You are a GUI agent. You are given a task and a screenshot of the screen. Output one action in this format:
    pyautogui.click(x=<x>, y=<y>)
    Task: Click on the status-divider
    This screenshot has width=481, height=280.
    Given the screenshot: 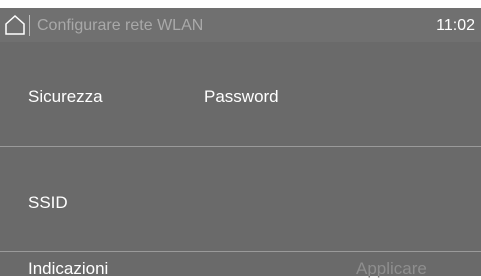 What is the action you would take?
    pyautogui.click(x=29, y=25)
    